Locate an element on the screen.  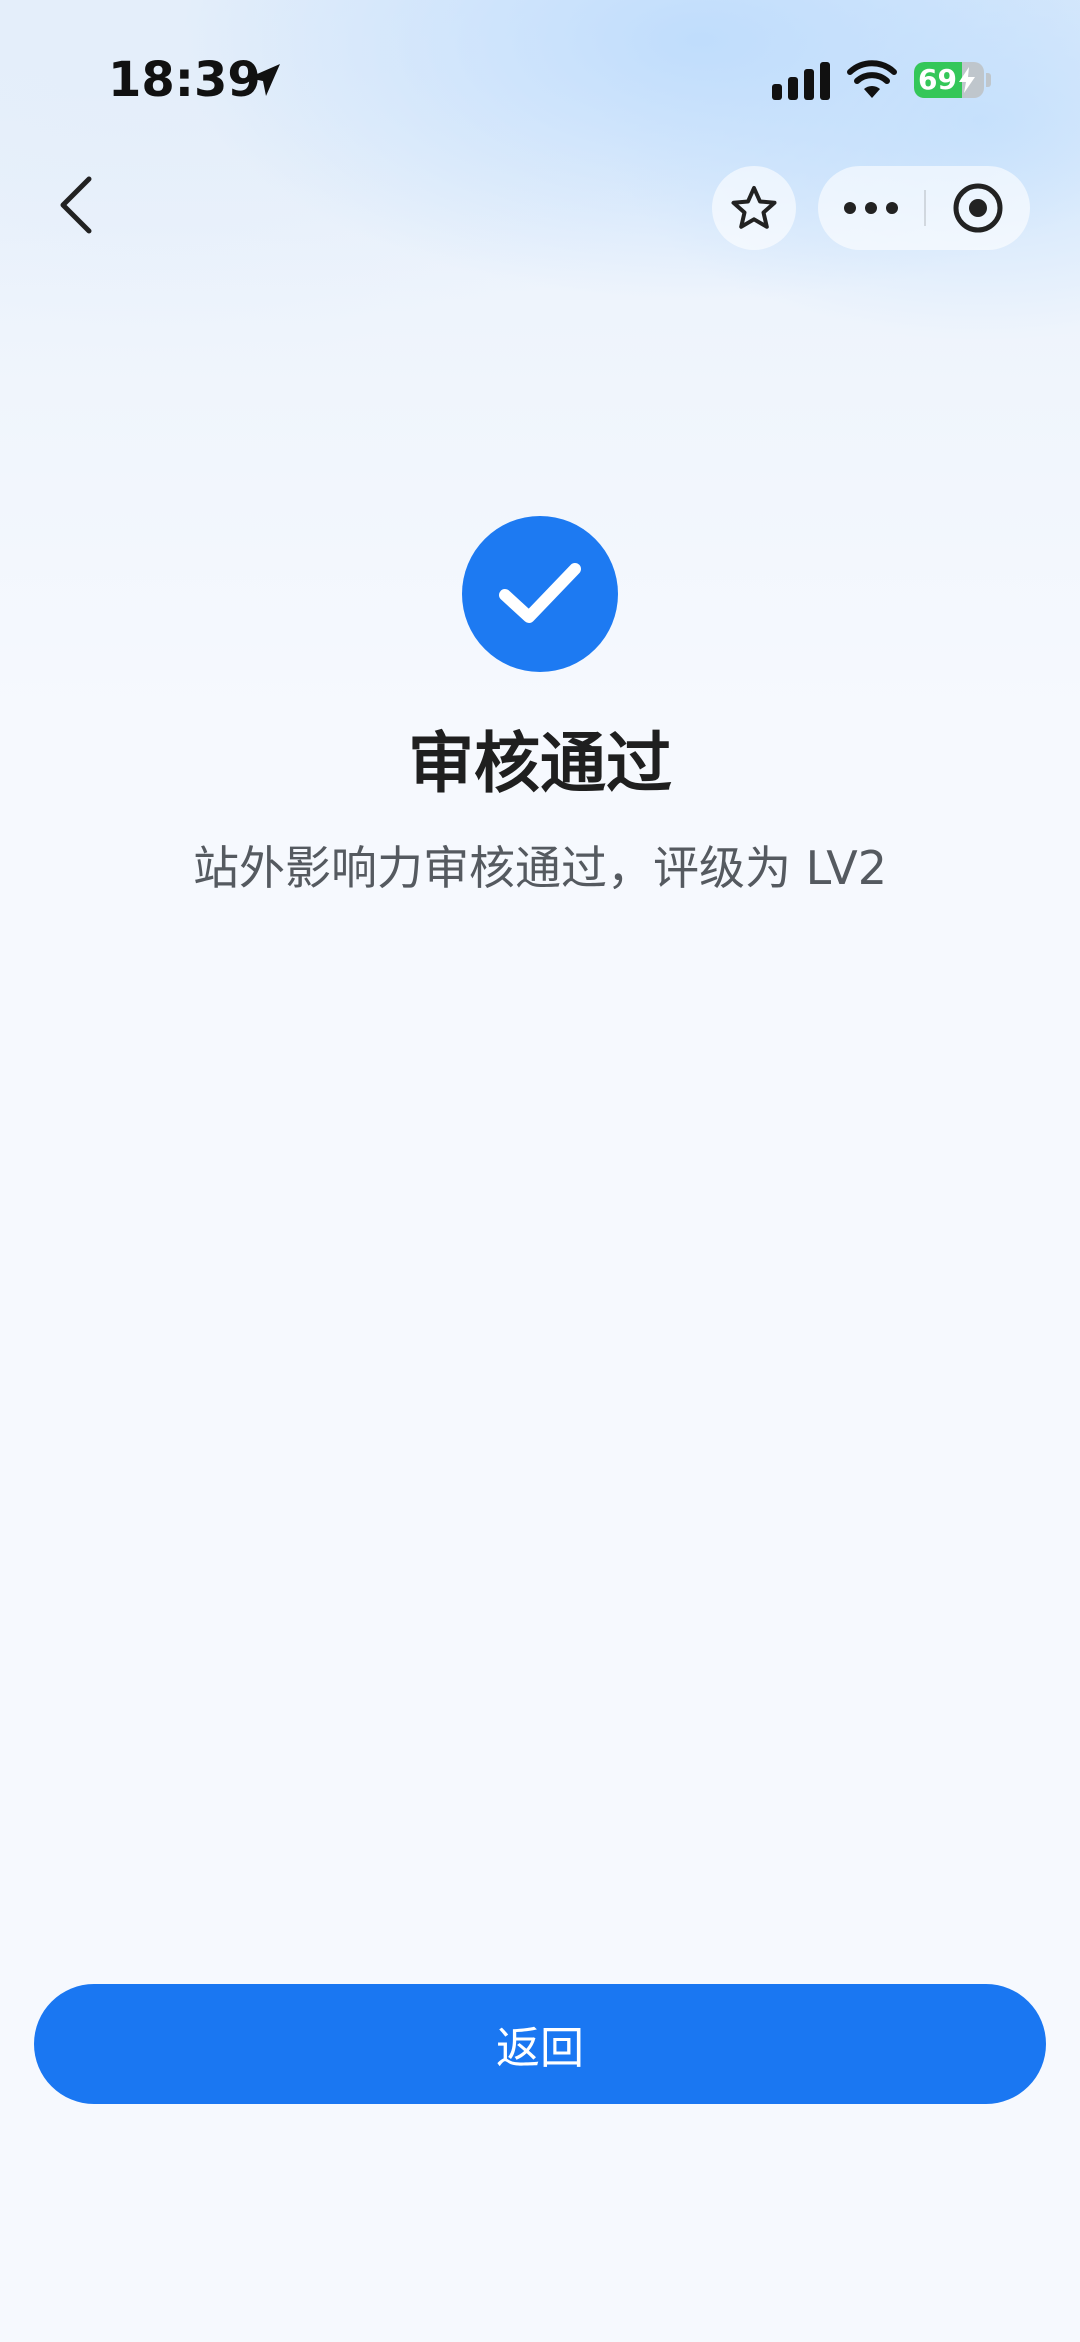
return-button: 返回 is located at coordinates (540, 2044).